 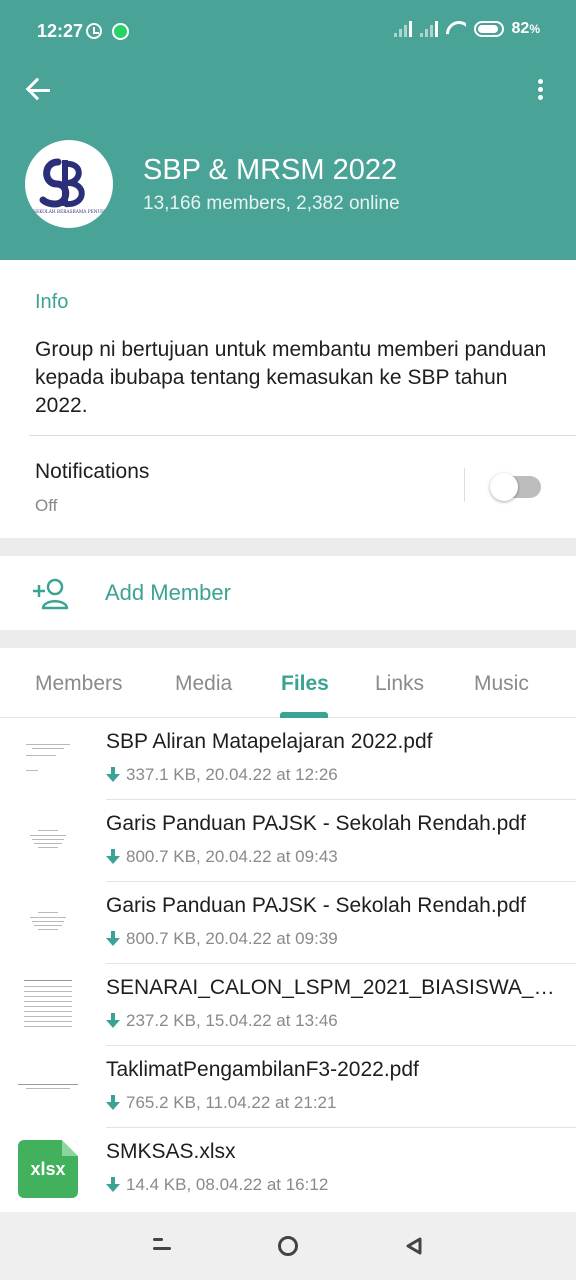 I want to click on sbp-logo: SEKOLAH BERASRAMA PENUH, so click(x=69, y=186).